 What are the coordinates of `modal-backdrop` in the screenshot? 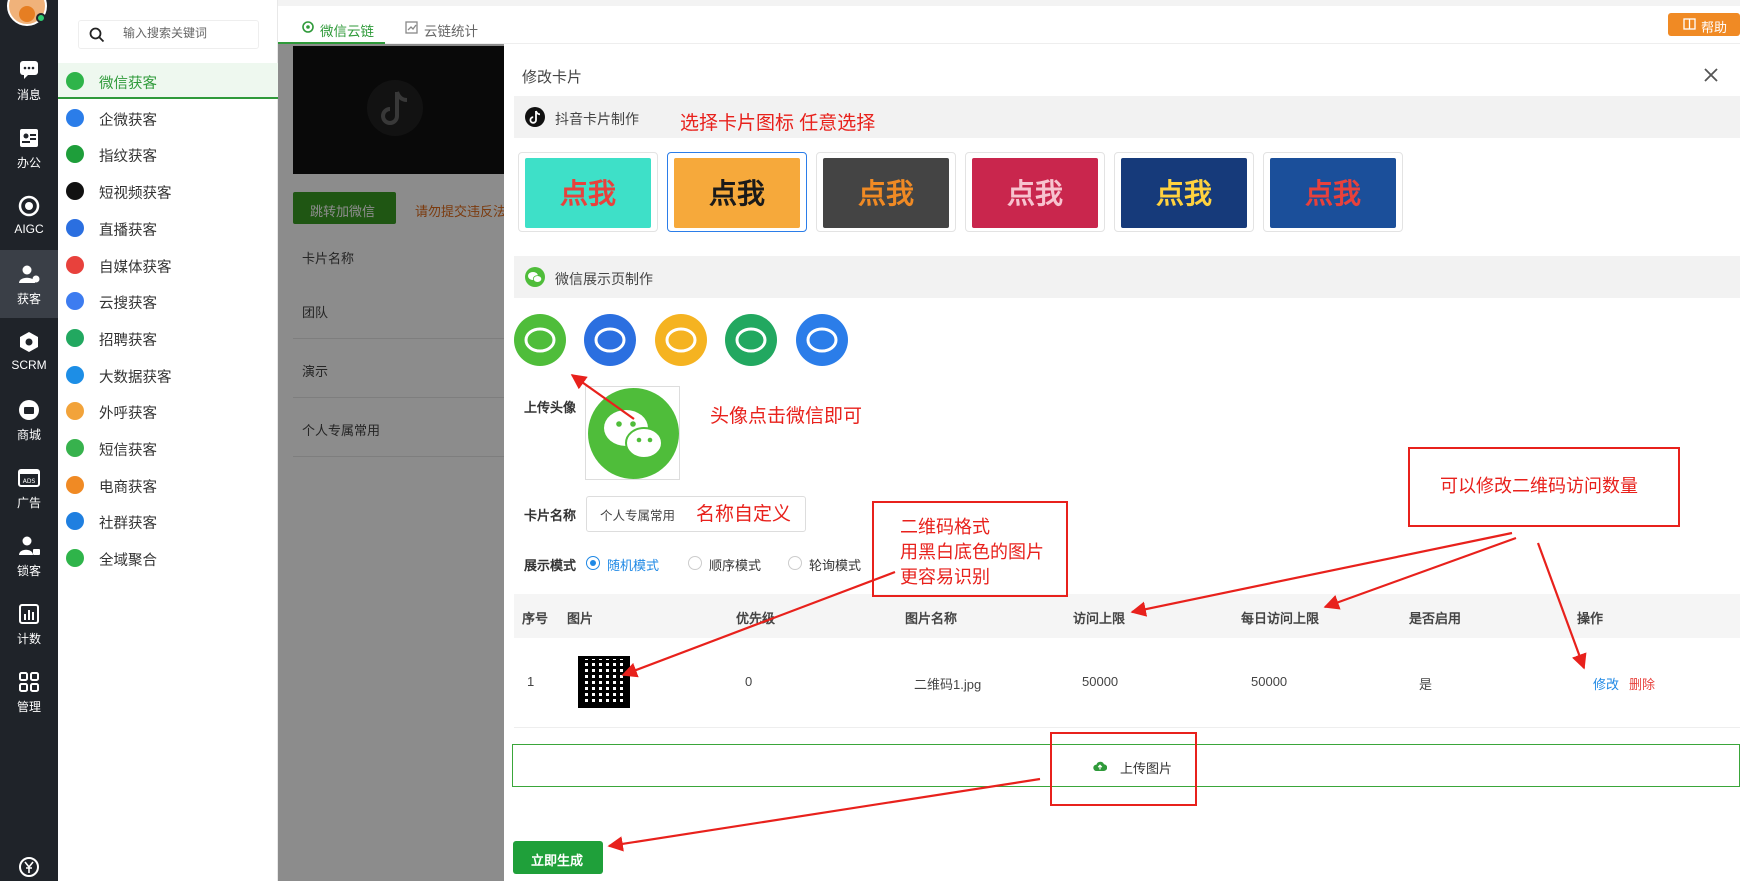 It's located at (394, 462).